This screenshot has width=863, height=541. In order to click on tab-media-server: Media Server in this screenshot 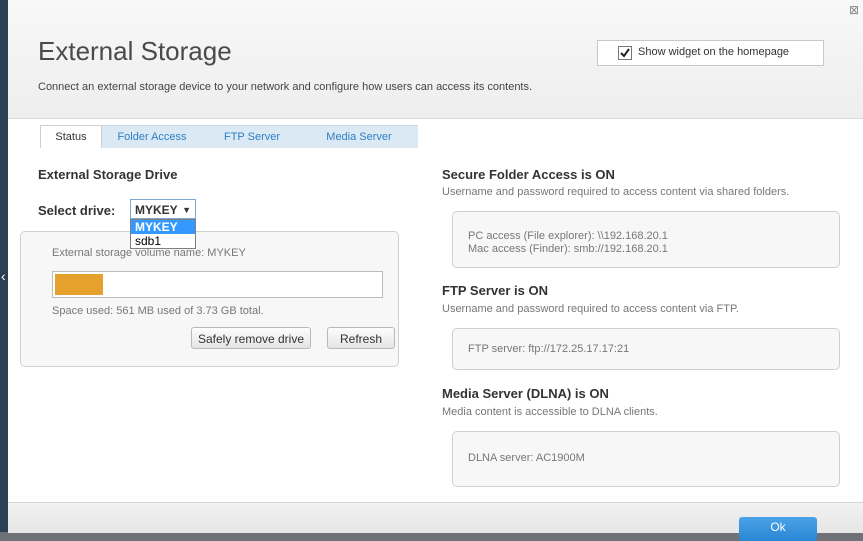, I will do `click(359, 136)`.